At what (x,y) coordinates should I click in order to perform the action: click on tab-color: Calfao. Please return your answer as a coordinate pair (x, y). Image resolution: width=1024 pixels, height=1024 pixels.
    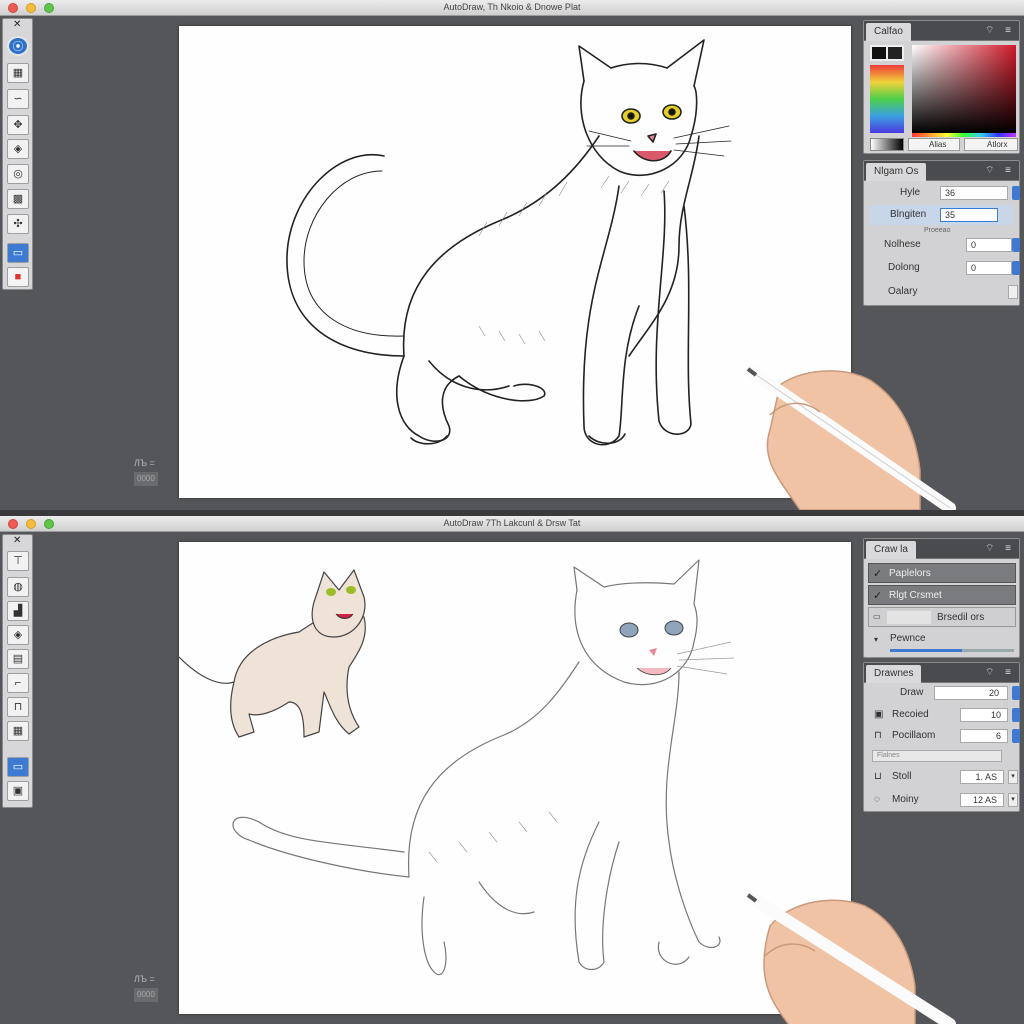
    Looking at the image, I should click on (888, 32).